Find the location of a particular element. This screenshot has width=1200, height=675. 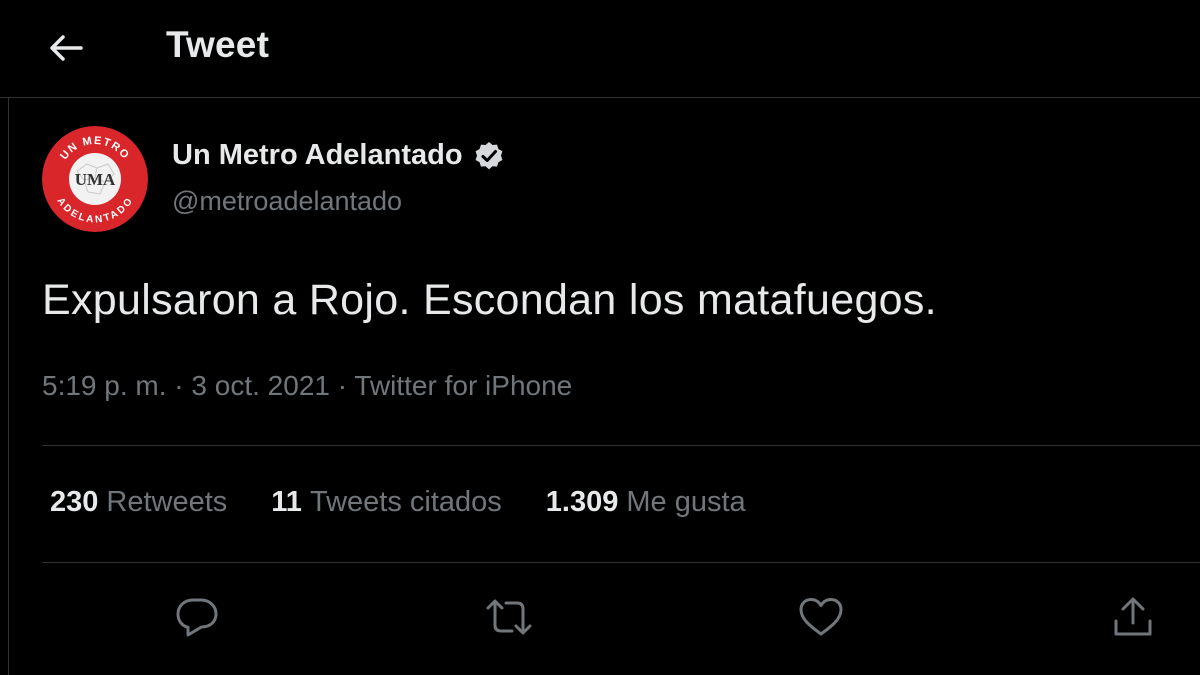

retweet-button is located at coordinates (509, 617).